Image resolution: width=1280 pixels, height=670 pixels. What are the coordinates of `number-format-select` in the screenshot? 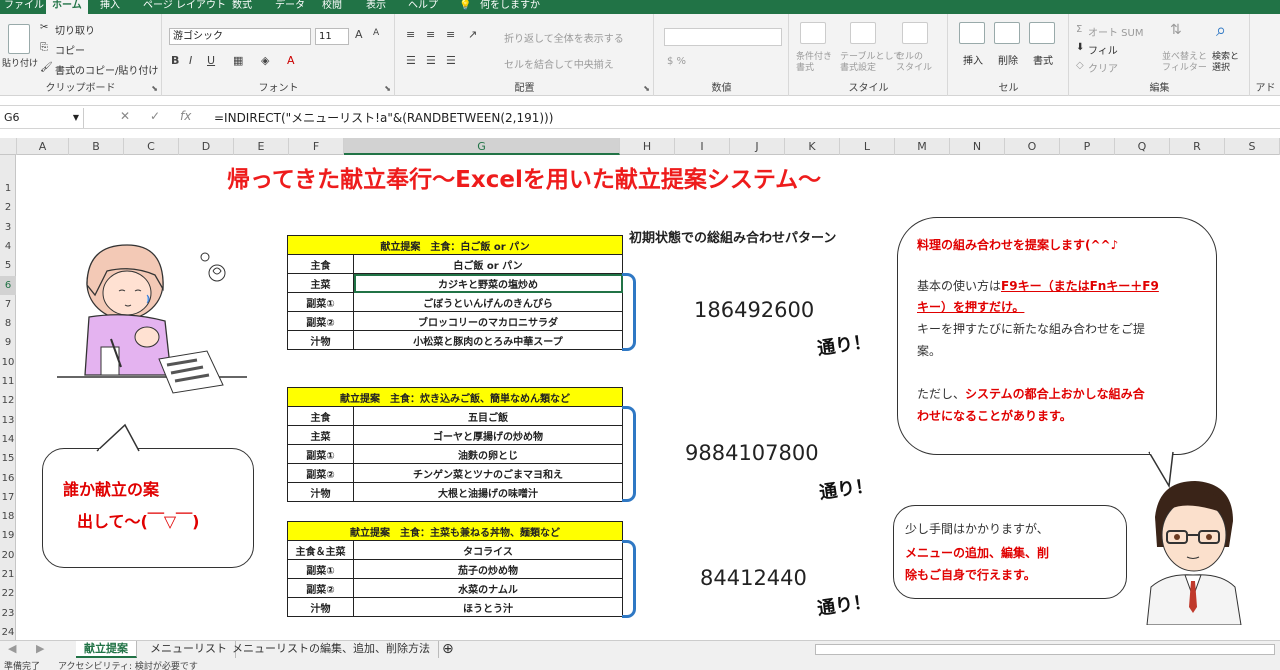 It's located at (723, 37).